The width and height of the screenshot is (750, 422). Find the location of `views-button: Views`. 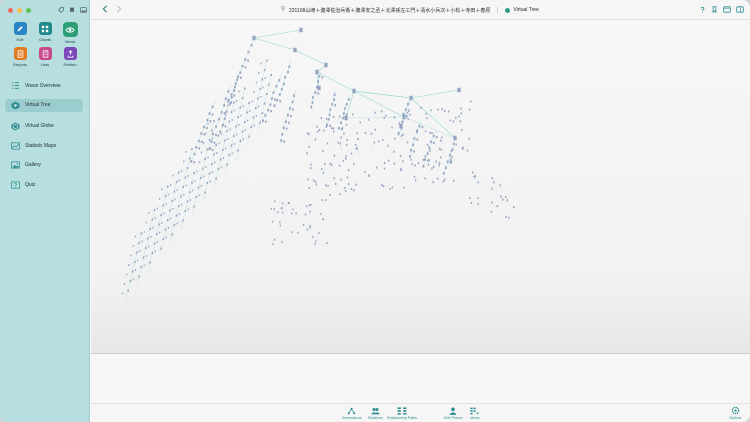

views-button: Views is located at coordinates (475, 413).